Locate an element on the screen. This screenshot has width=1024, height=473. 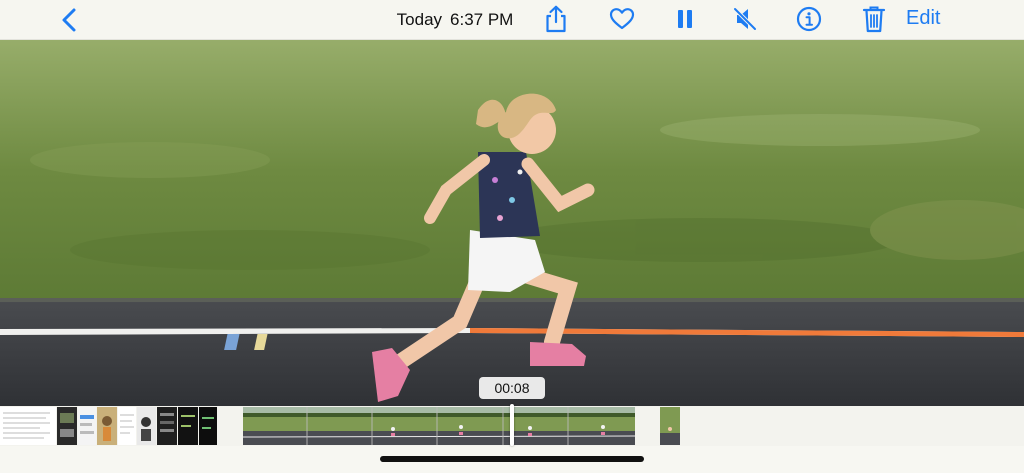
video-frames-strip is located at coordinates (439, 426).